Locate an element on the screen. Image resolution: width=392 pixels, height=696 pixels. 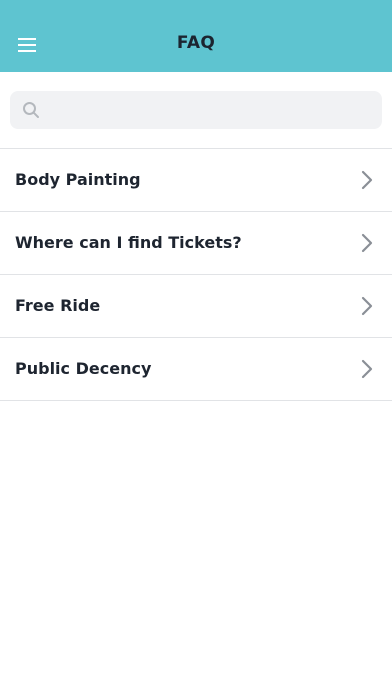
faq-item-body-painting: Body Painting is located at coordinates (196, 180).